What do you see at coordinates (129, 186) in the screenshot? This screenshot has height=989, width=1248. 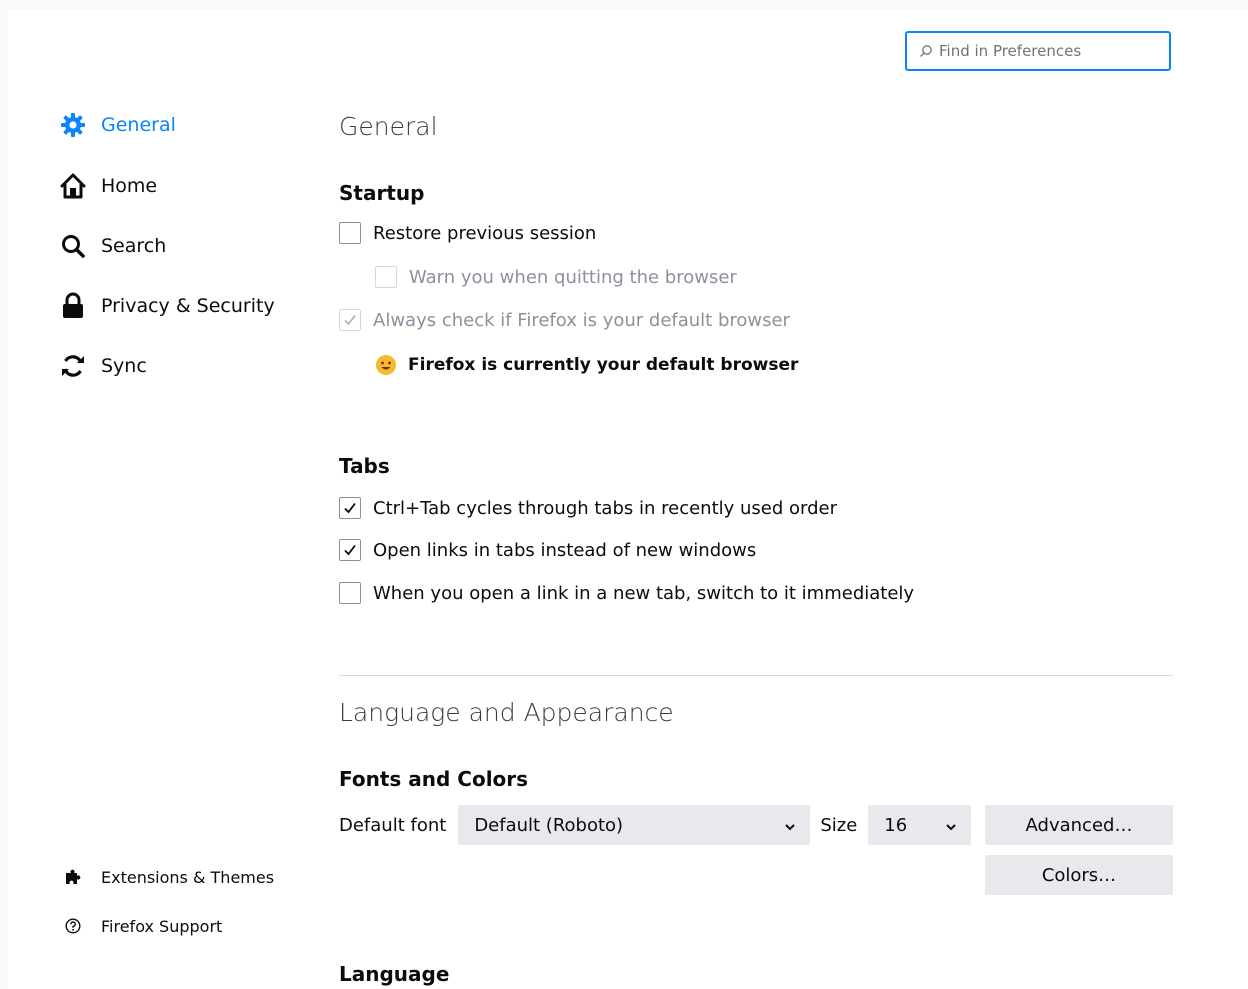 I see `sidebar-item-label: Home` at bounding box center [129, 186].